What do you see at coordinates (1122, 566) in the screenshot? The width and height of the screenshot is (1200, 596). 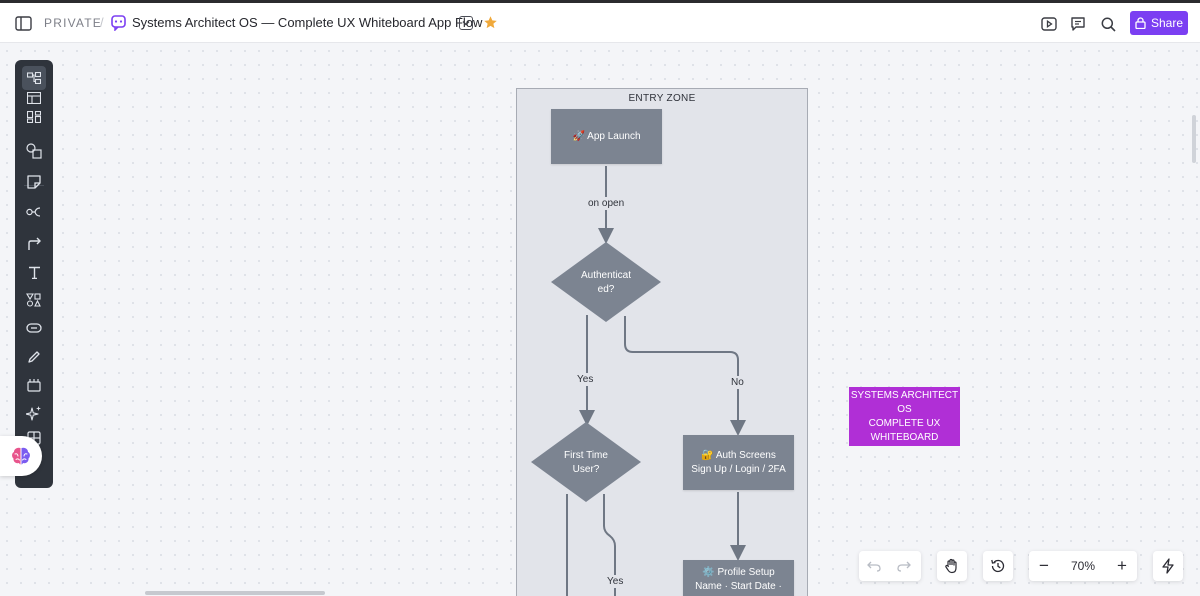 I see `zoom-in-button: +` at bounding box center [1122, 566].